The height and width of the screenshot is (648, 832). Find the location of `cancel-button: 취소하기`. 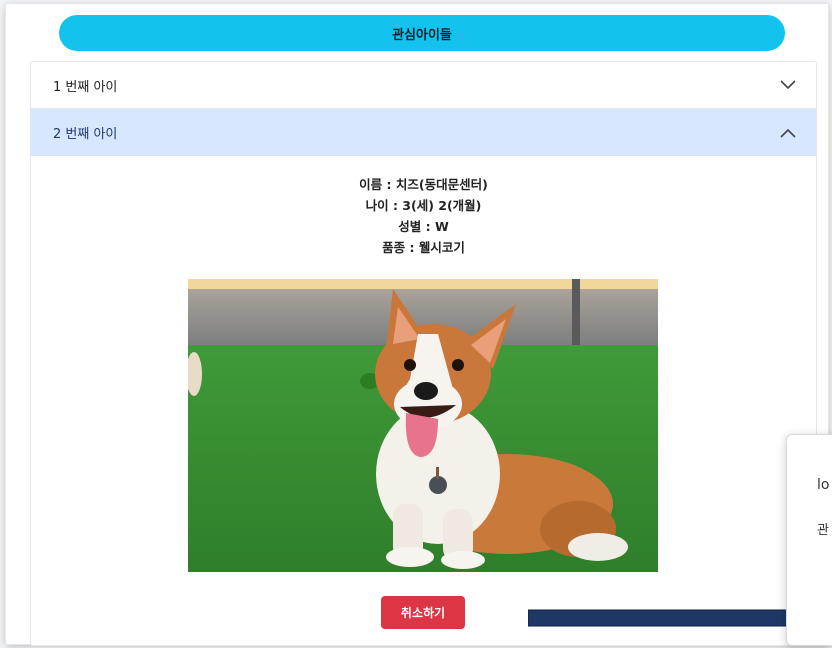

cancel-button: 취소하기 is located at coordinates (423, 612).